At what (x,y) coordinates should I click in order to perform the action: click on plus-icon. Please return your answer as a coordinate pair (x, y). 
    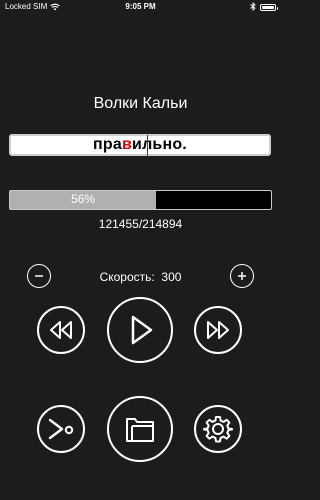
    Looking at the image, I should click on (242, 276).